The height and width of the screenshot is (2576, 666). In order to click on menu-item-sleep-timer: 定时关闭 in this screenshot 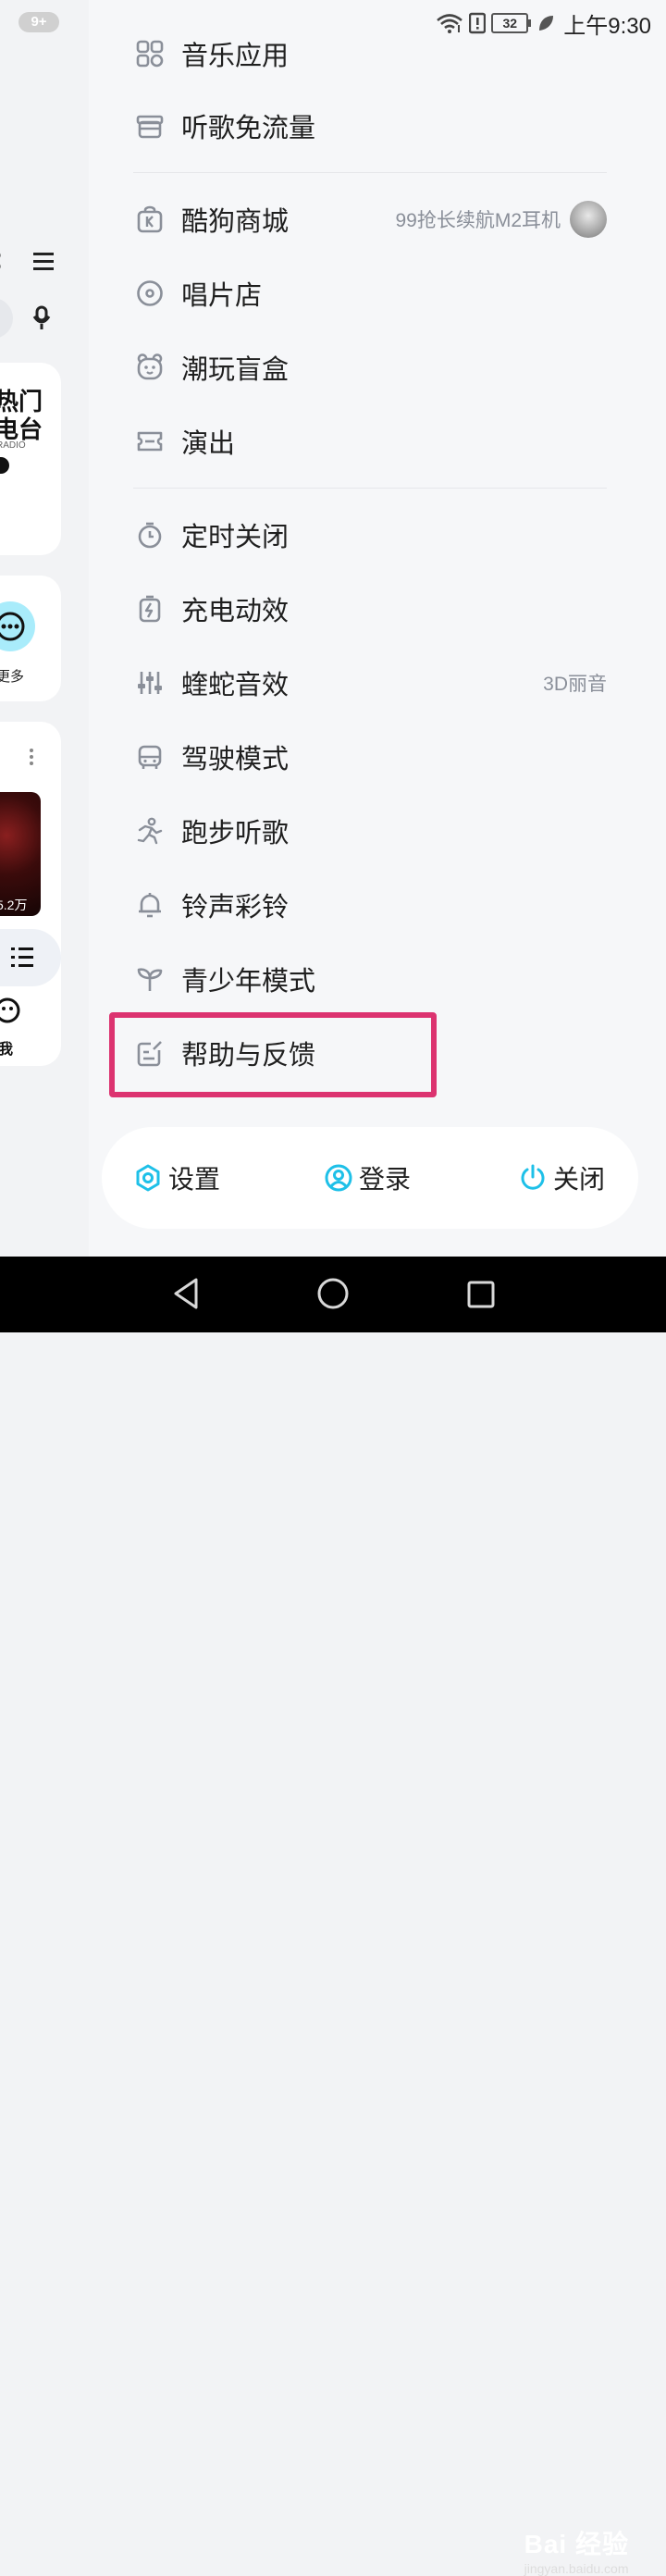, I will do `click(370, 535)`.